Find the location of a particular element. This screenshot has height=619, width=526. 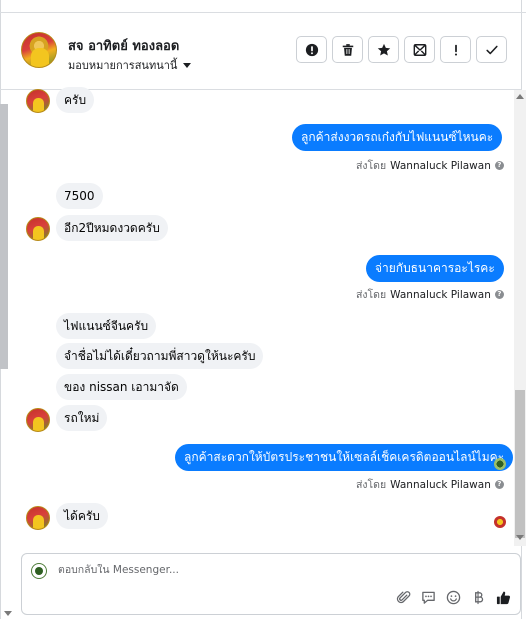

important-button is located at coordinates (455, 49).